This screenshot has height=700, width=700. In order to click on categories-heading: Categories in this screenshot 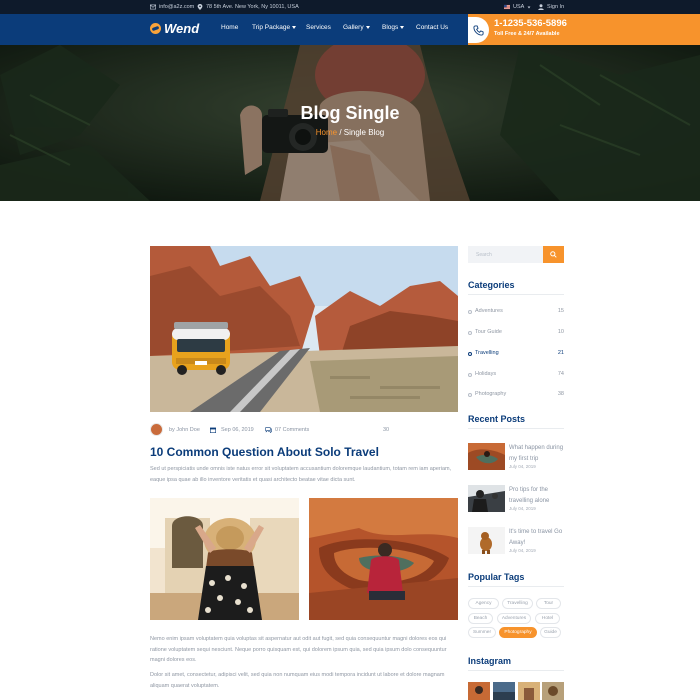, I will do `click(491, 285)`.